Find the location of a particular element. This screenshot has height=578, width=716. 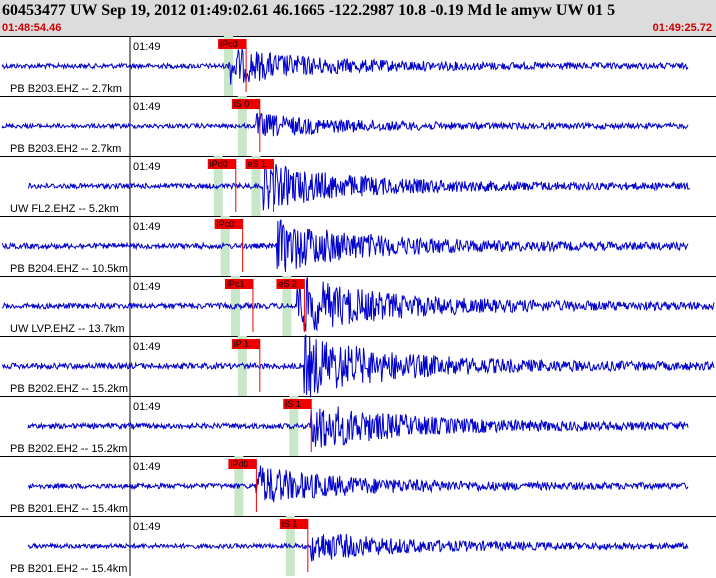

trace-row: 01:49 iPc0 PB B204.EHZ -- 10.5km is located at coordinates (358, 246).